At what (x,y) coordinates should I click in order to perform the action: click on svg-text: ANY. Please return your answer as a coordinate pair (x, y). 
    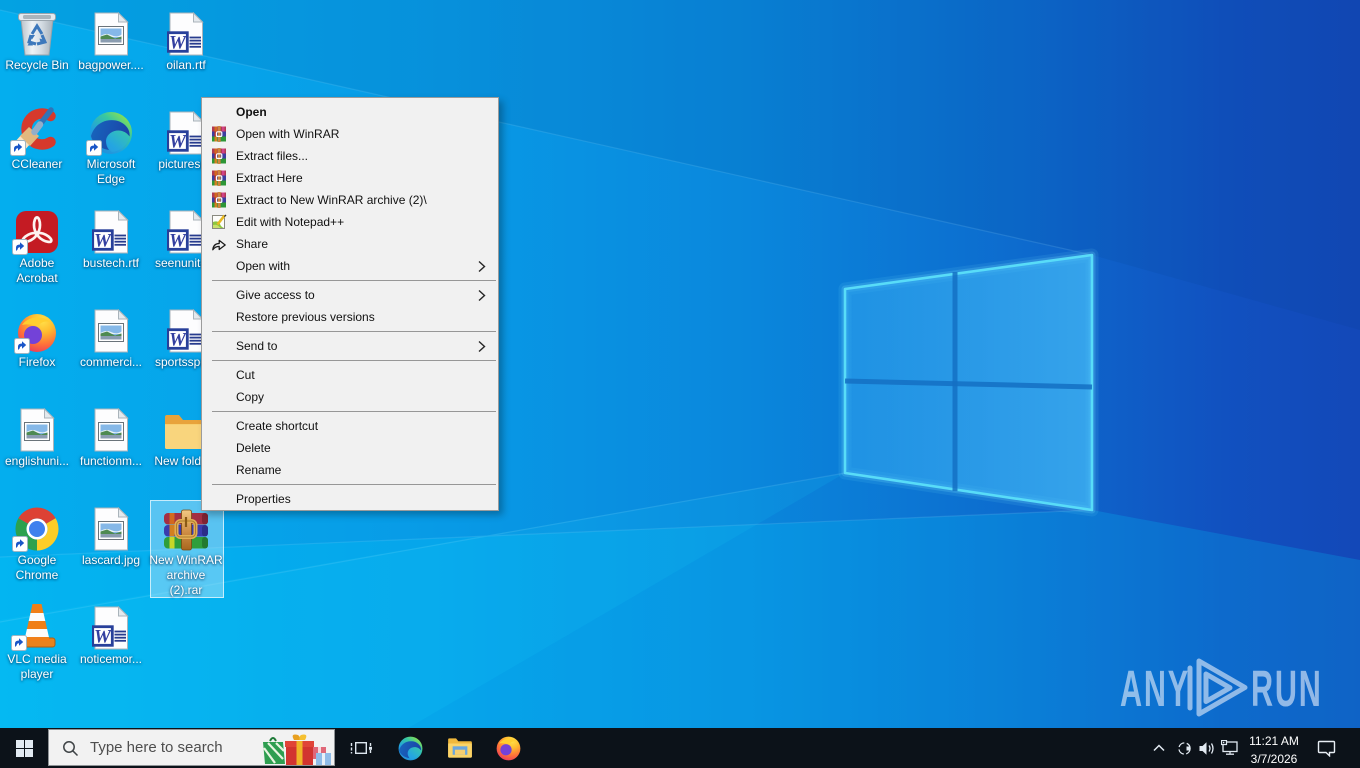
    Looking at the image, I should click on (1155, 688).